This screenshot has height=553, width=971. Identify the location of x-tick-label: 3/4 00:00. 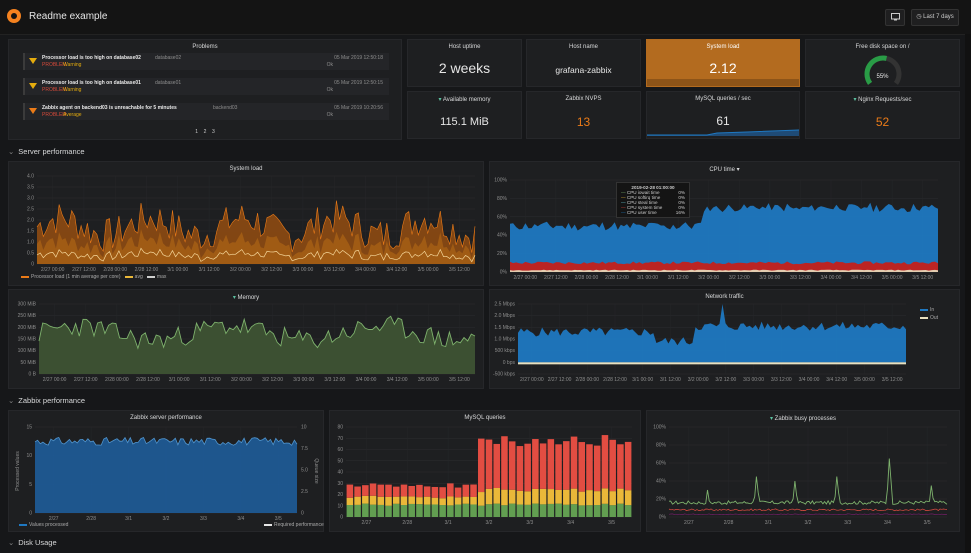
(831, 278).